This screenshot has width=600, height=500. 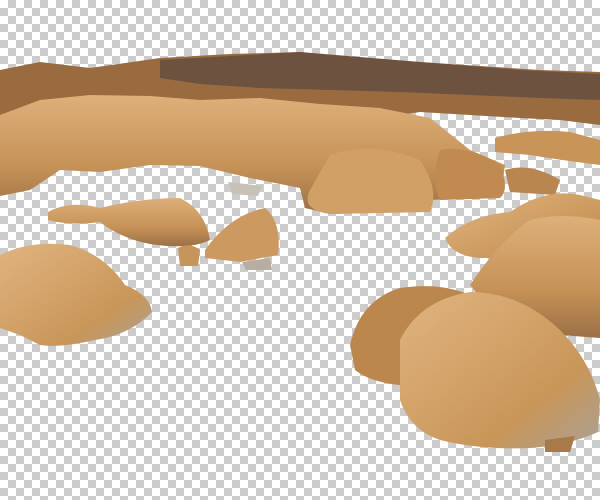 I want to click on left-mid-rock, so click(x=129, y=222).